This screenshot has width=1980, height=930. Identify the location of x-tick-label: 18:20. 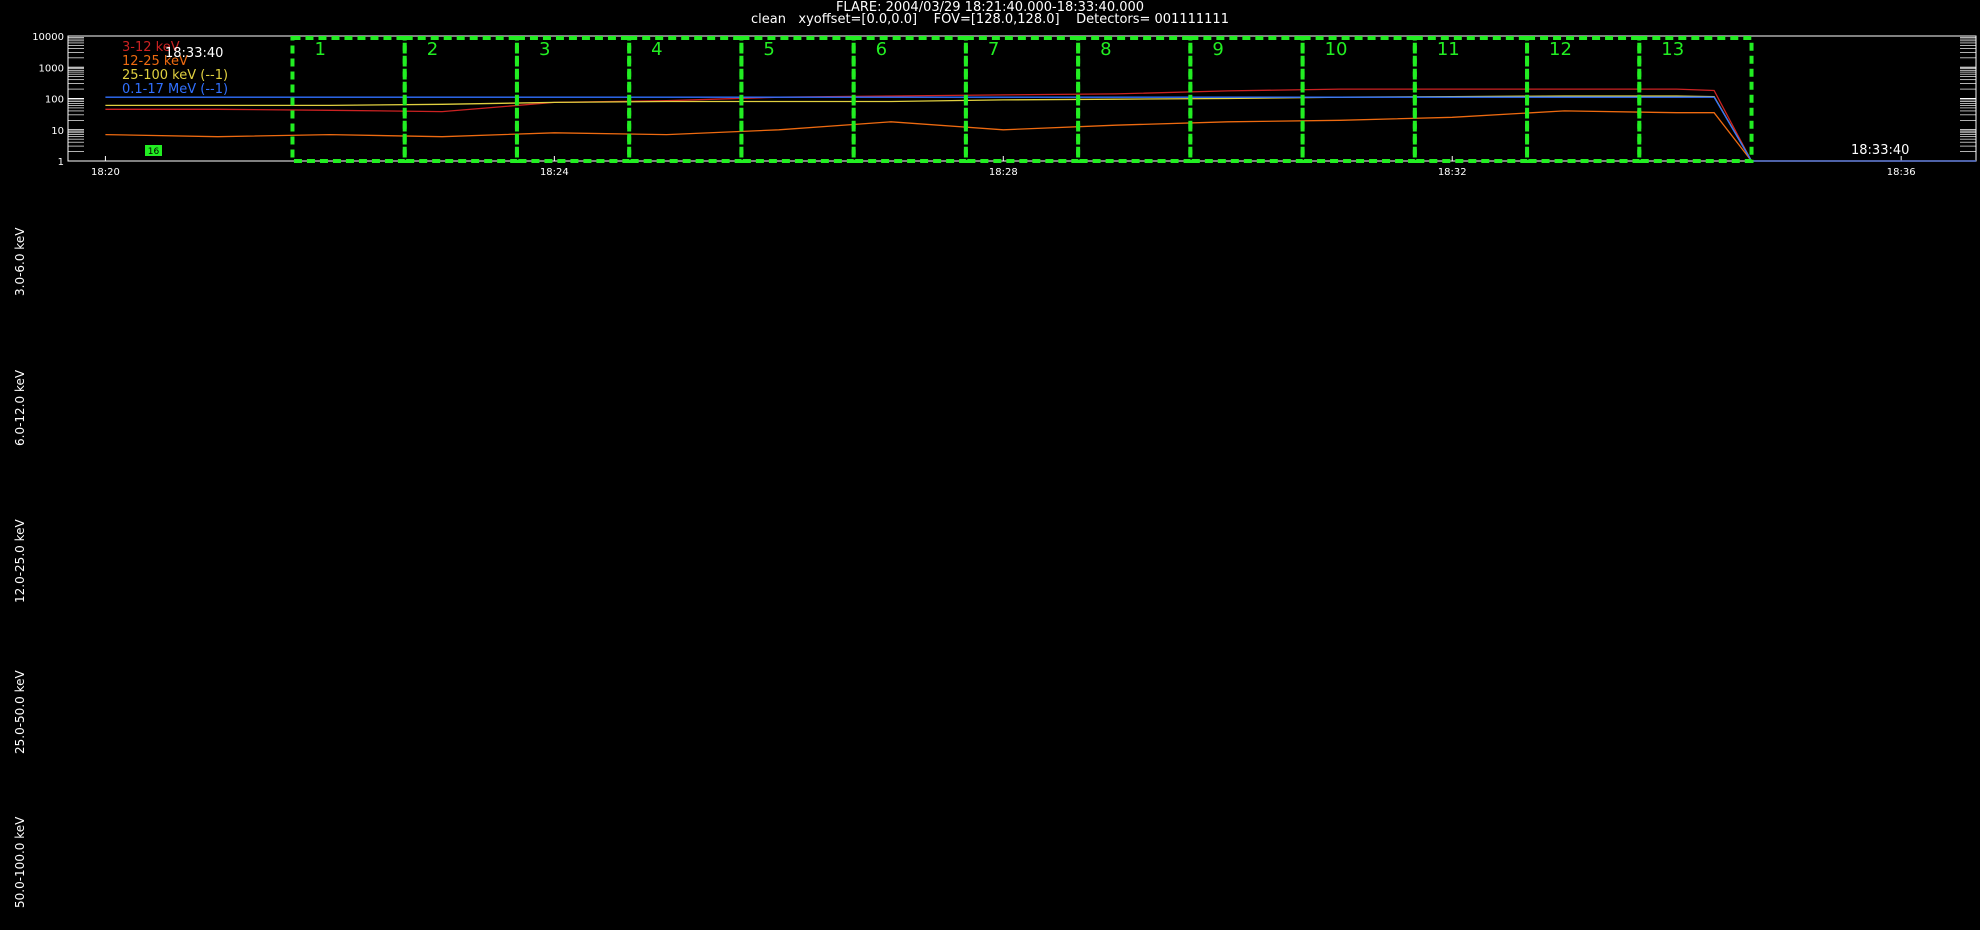
(105, 171).